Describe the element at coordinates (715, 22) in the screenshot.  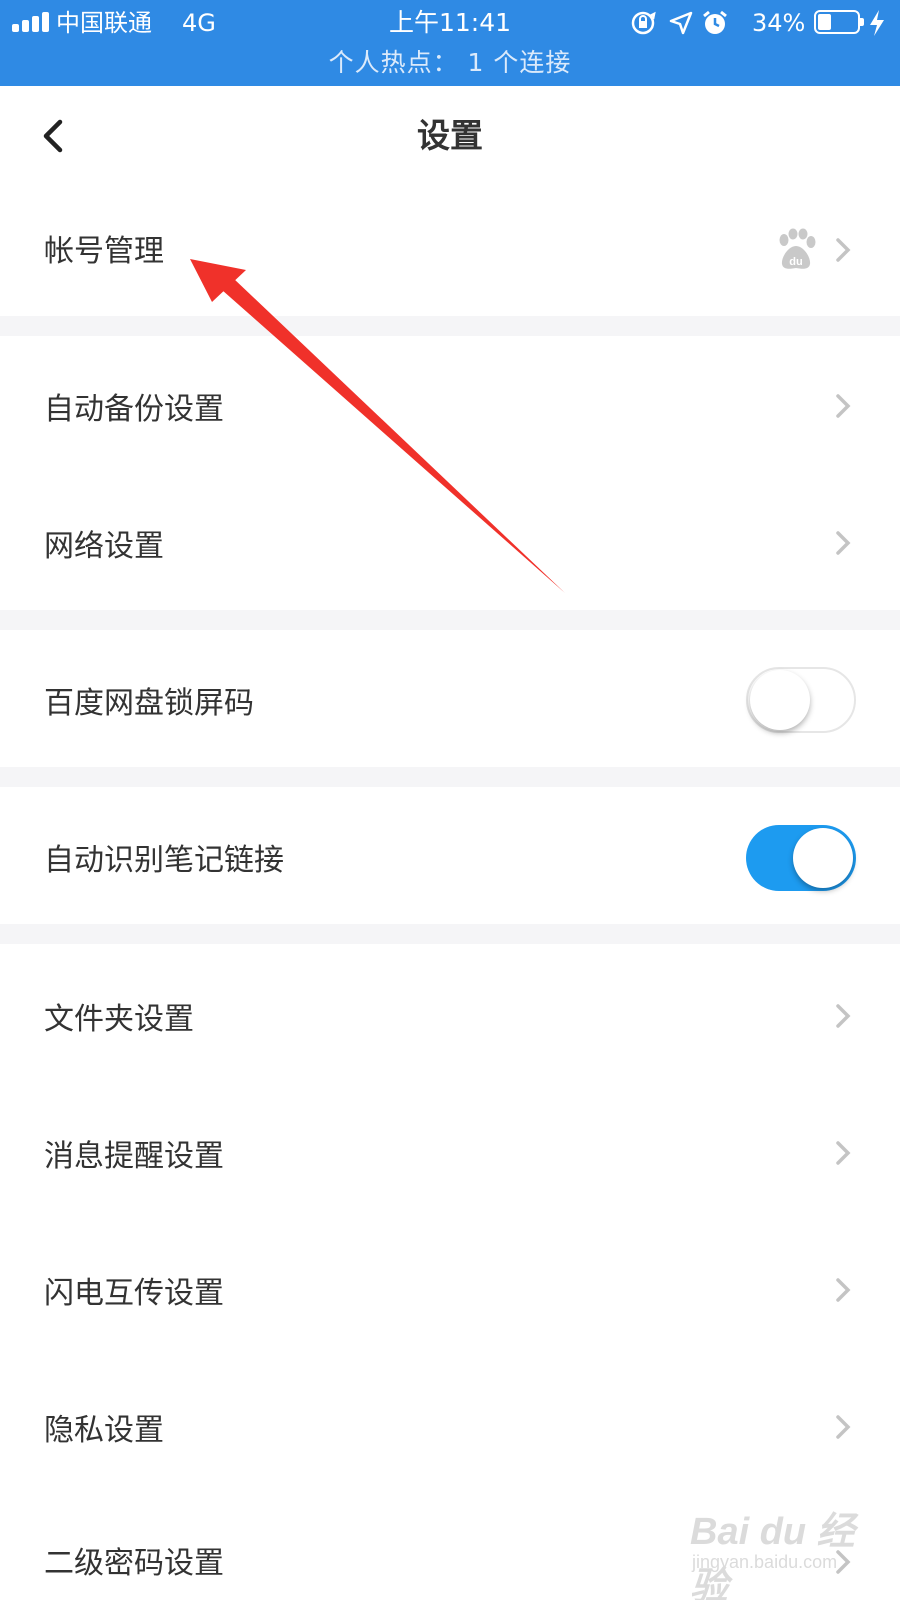
I see `alarm-icon` at that location.